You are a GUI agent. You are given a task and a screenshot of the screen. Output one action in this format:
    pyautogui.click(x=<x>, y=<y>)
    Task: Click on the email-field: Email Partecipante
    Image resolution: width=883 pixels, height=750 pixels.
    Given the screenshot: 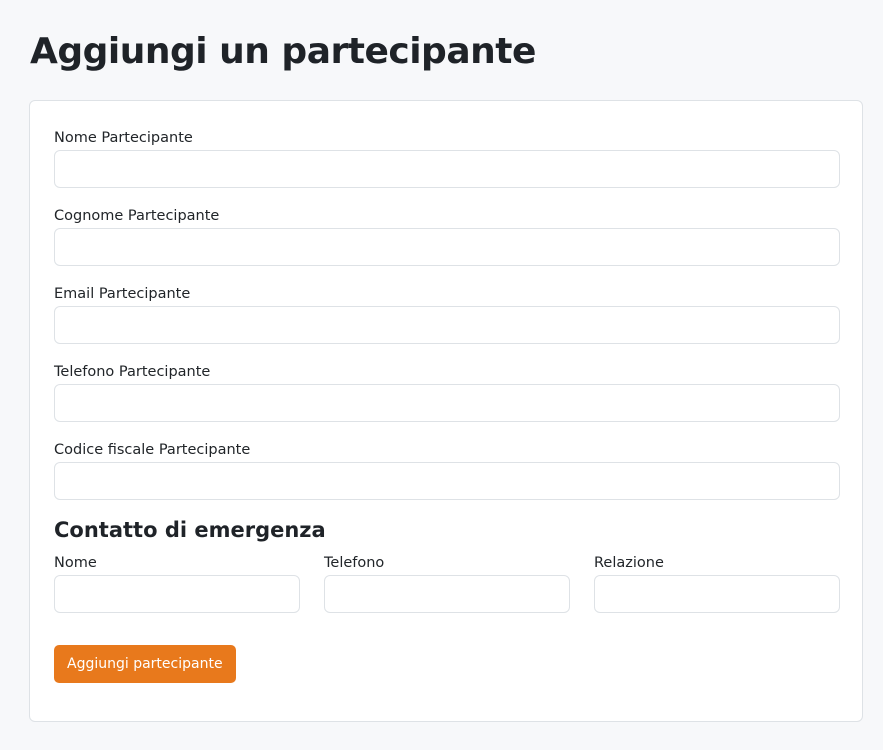 What is the action you would take?
    pyautogui.click(x=447, y=314)
    